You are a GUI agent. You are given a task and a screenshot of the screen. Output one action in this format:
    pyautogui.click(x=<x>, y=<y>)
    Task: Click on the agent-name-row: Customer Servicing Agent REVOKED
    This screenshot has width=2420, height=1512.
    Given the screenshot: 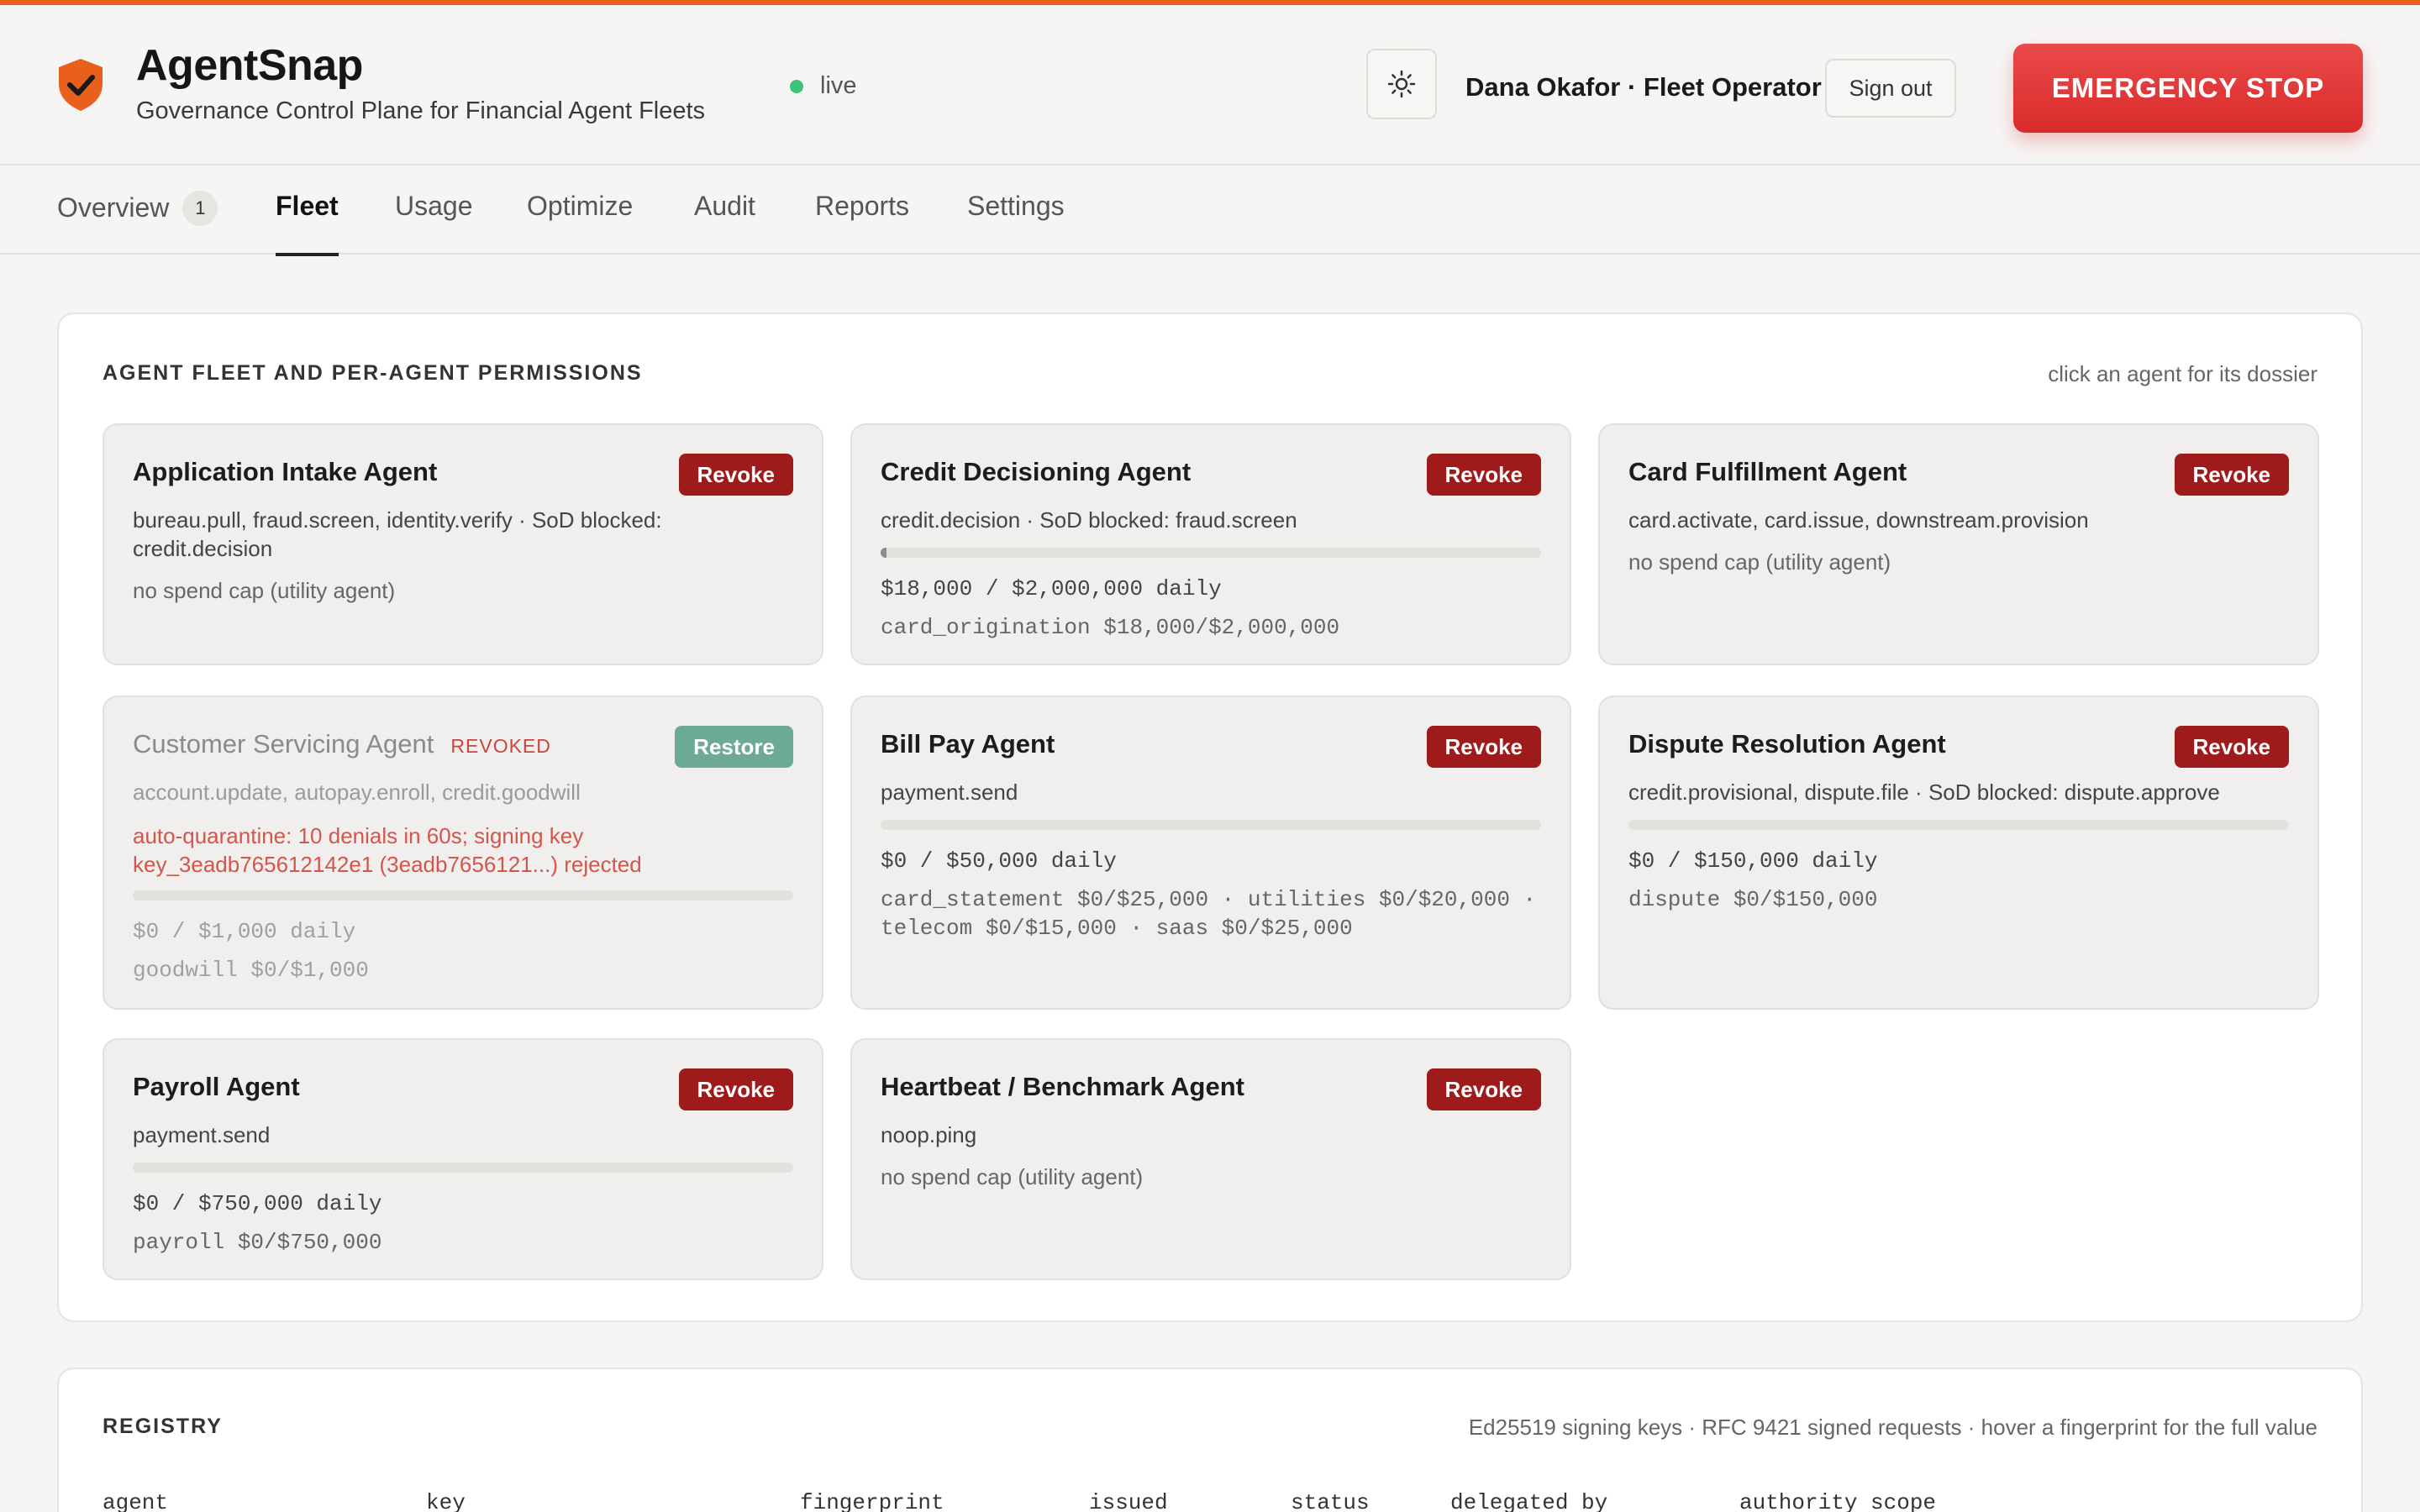 What is the action you would take?
    pyautogui.click(x=342, y=744)
    